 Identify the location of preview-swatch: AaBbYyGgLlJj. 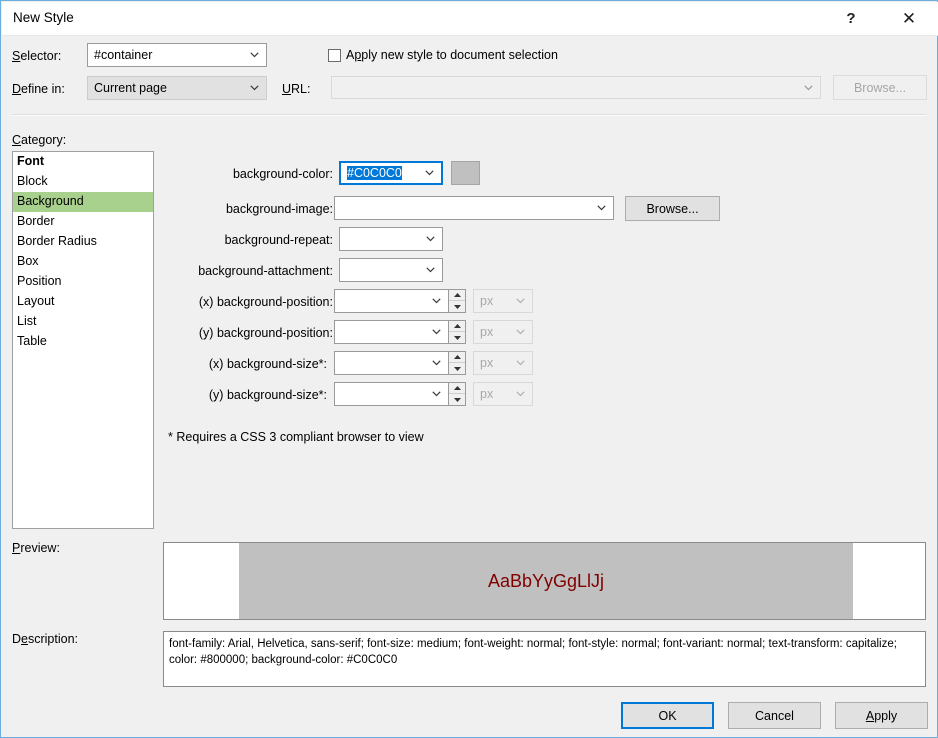
(546, 581).